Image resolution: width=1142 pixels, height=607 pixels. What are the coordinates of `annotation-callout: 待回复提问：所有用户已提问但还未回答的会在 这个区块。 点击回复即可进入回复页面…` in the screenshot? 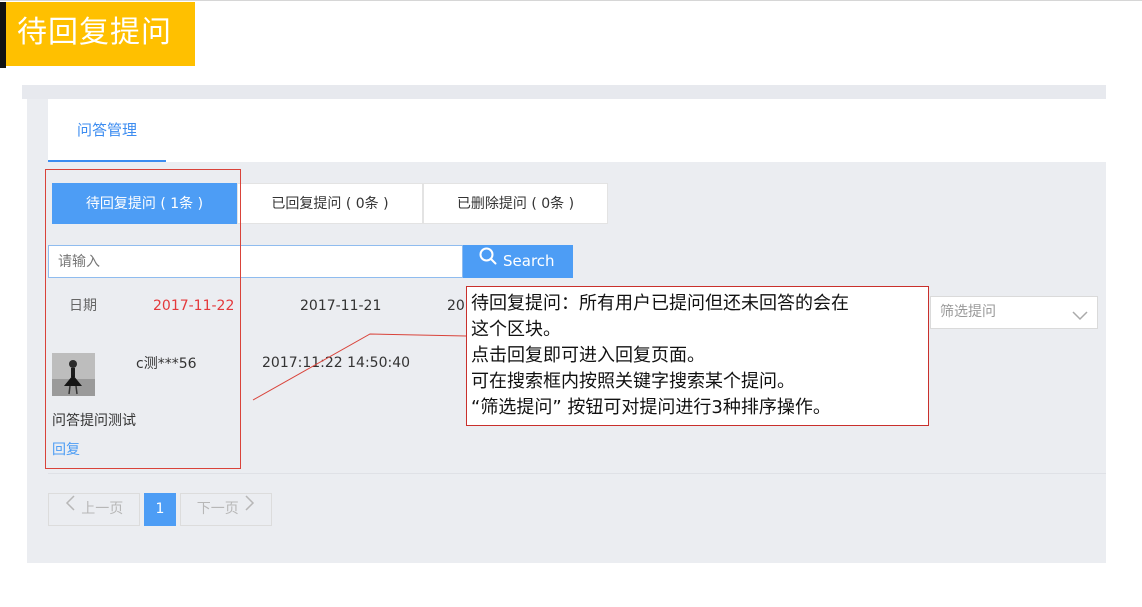 It's located at (697, 356).